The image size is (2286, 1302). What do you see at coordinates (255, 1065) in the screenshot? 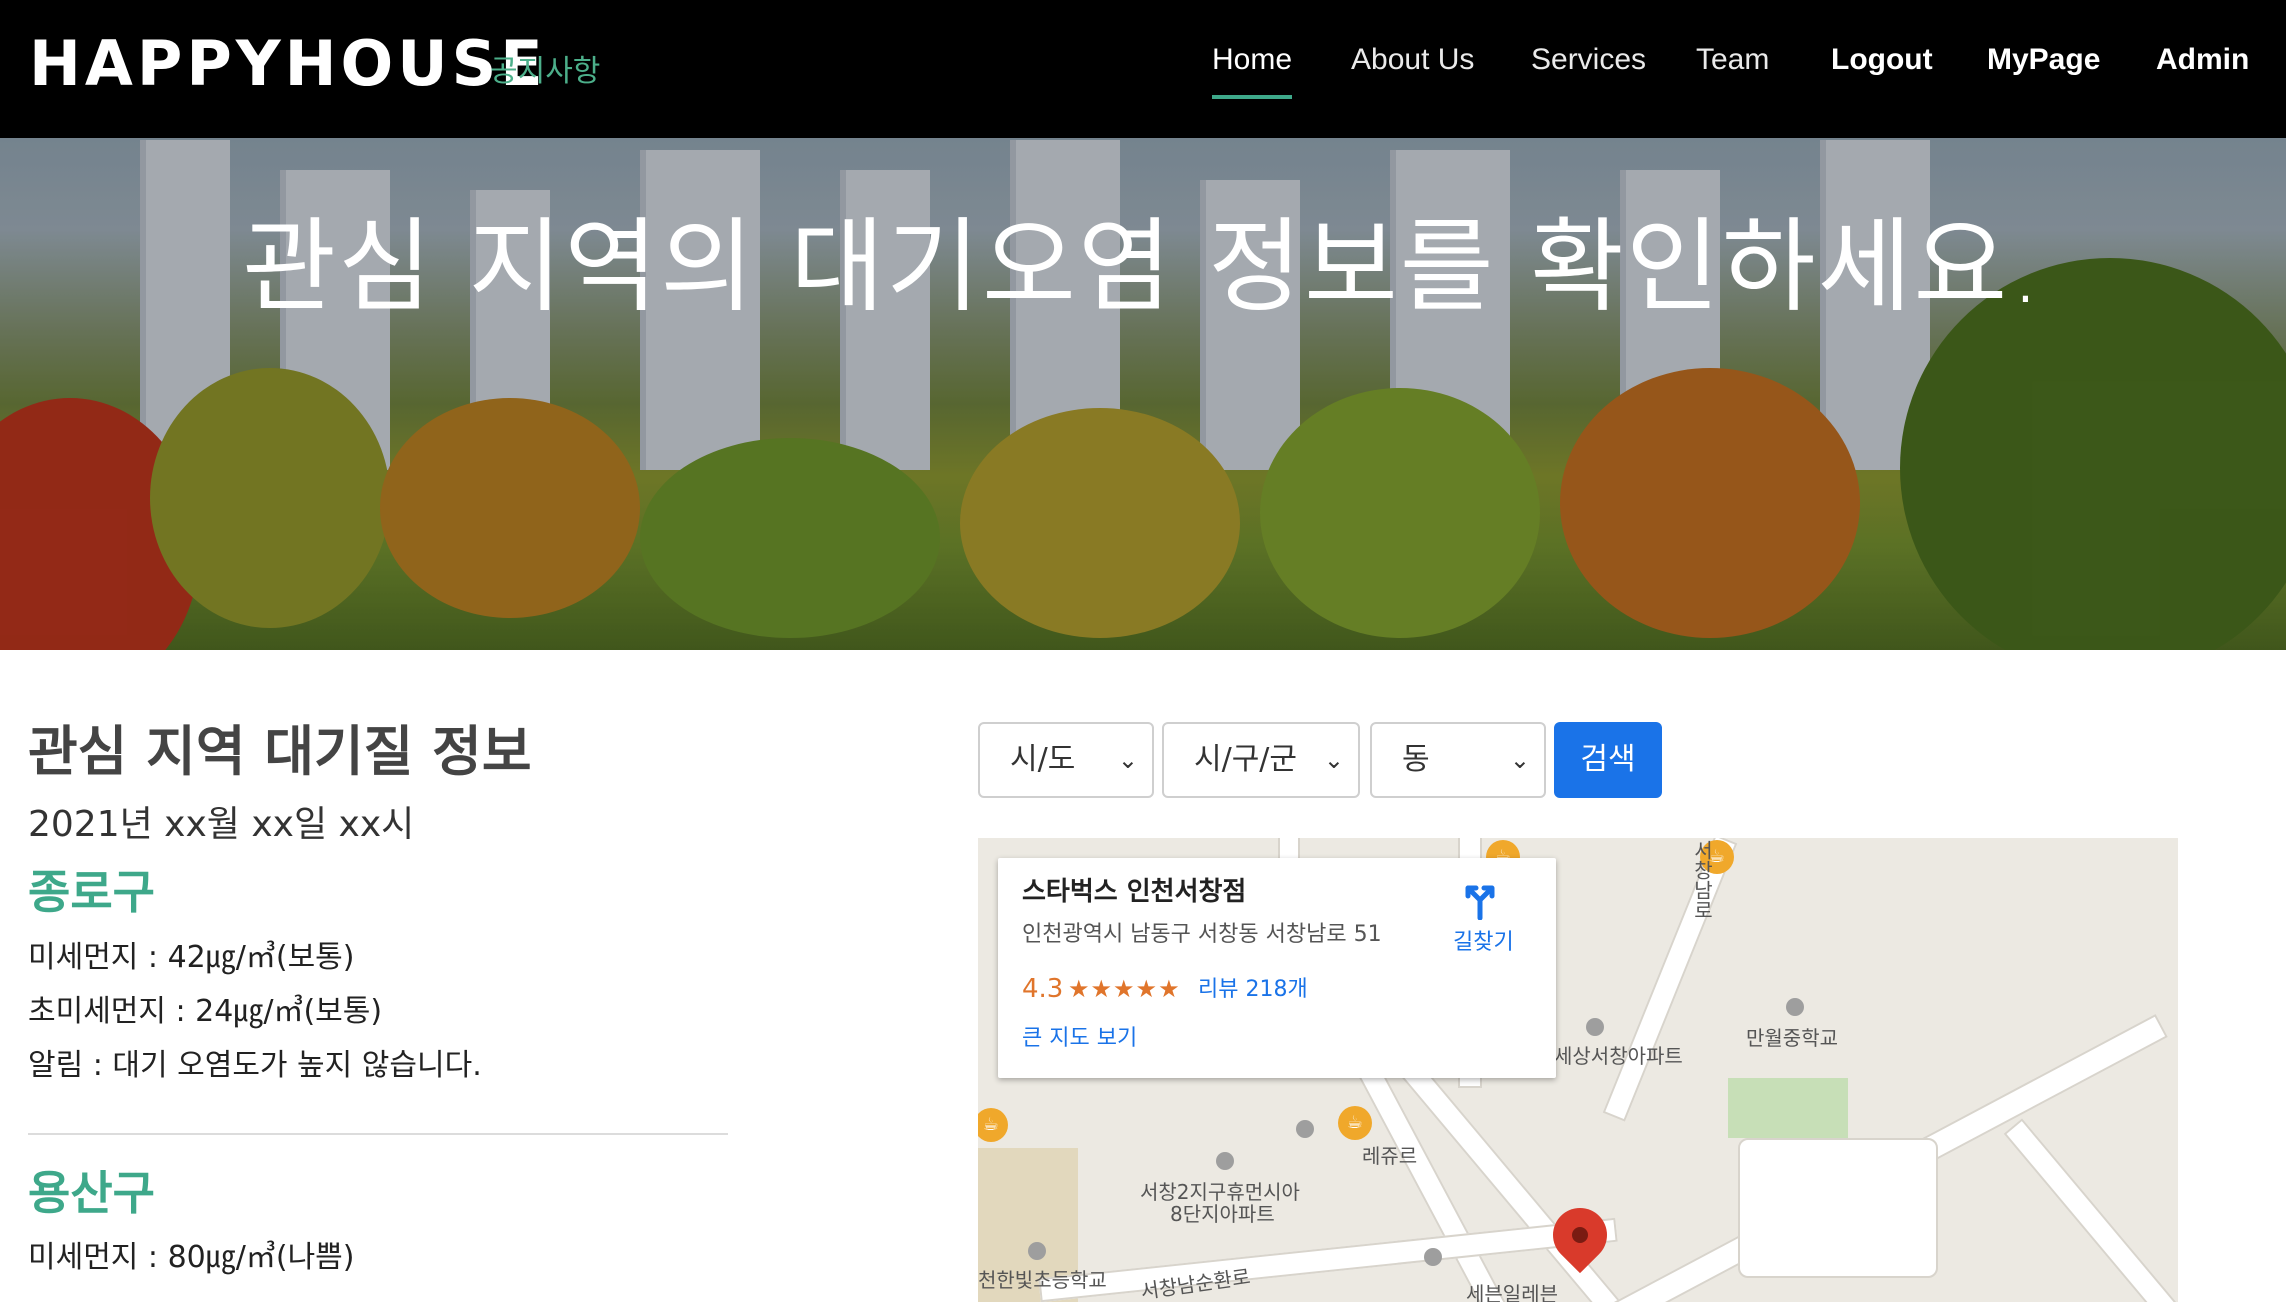
I see `alert-info: 알림 : 대기 오염도가 높지 않습니다.` at bounding box center [255, 1065].